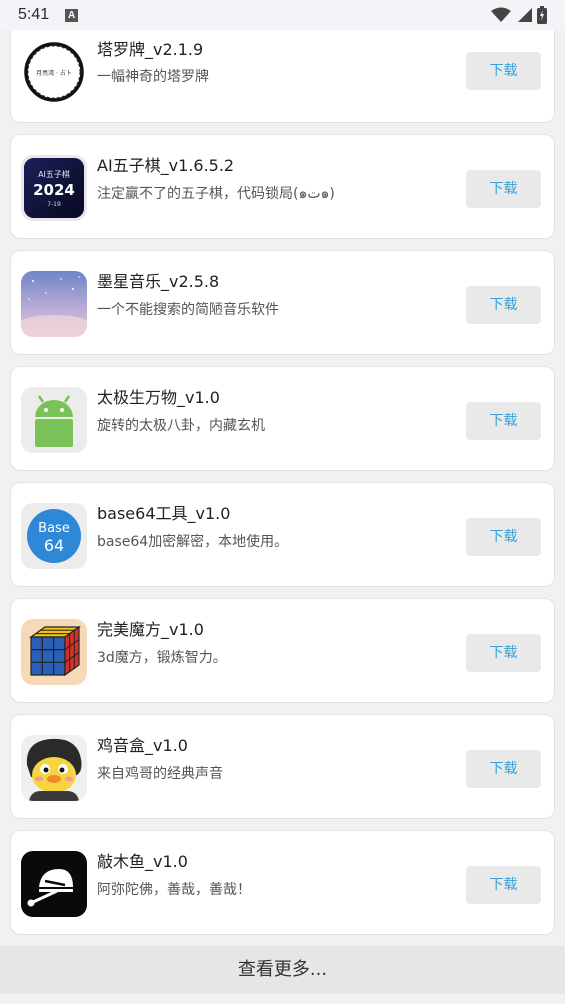  I want to click on app-card: 完美魔方_v1.0 3d魔方，锻炼智力。 下载, so click(282, 650).